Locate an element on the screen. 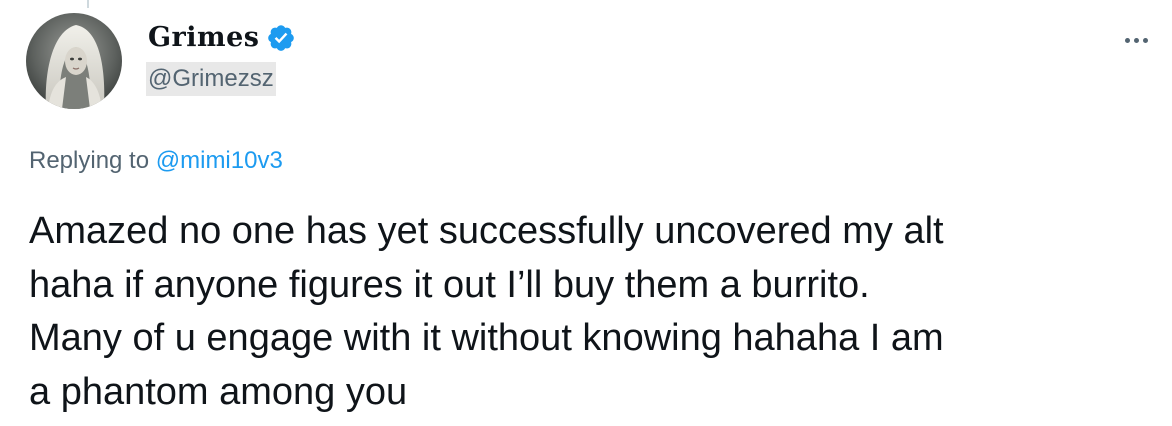 This screenshot has height=426, width=1172. reply-mention-link: @mimi10v3 is located at coordinates (219, 160).